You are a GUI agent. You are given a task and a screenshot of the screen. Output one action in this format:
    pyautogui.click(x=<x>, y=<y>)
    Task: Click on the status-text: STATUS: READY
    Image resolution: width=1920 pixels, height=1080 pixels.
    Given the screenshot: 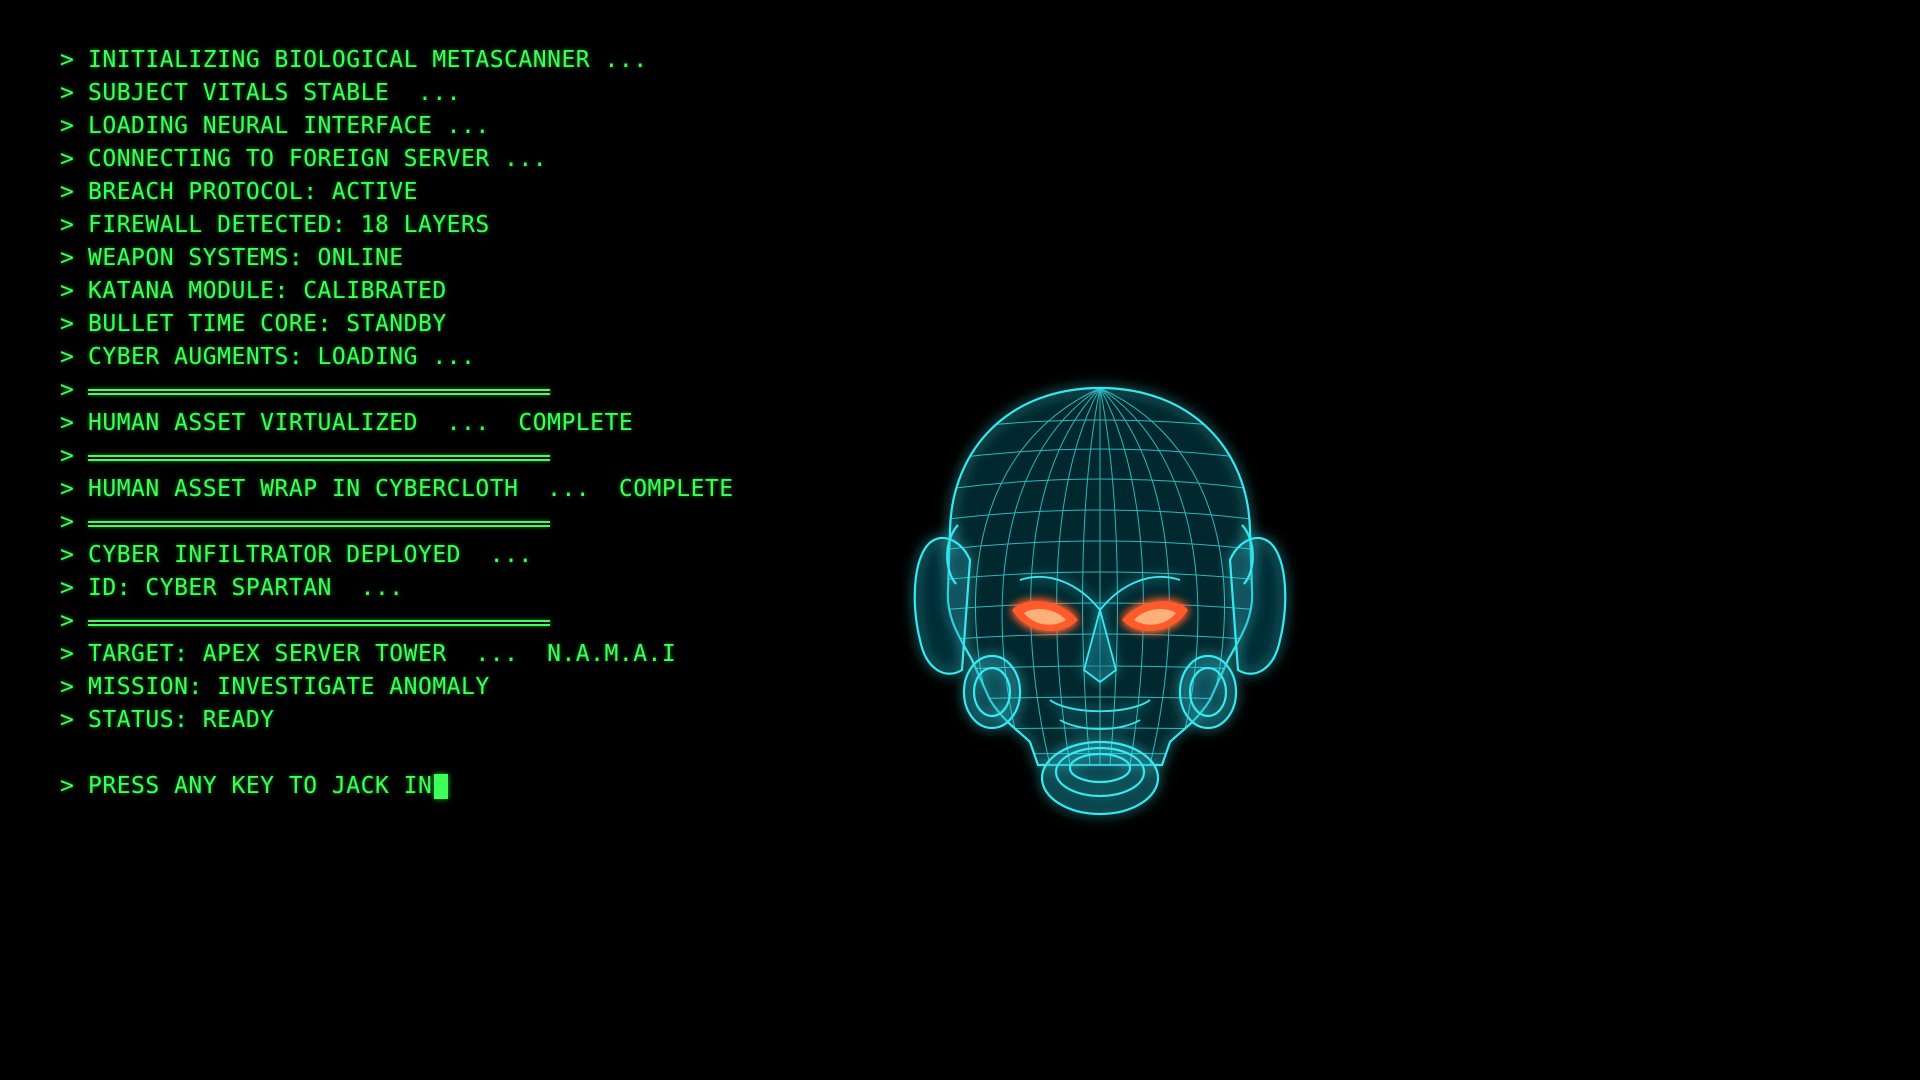 What is the action you would take?
    pyautogui.click(x=181, y=720)
    